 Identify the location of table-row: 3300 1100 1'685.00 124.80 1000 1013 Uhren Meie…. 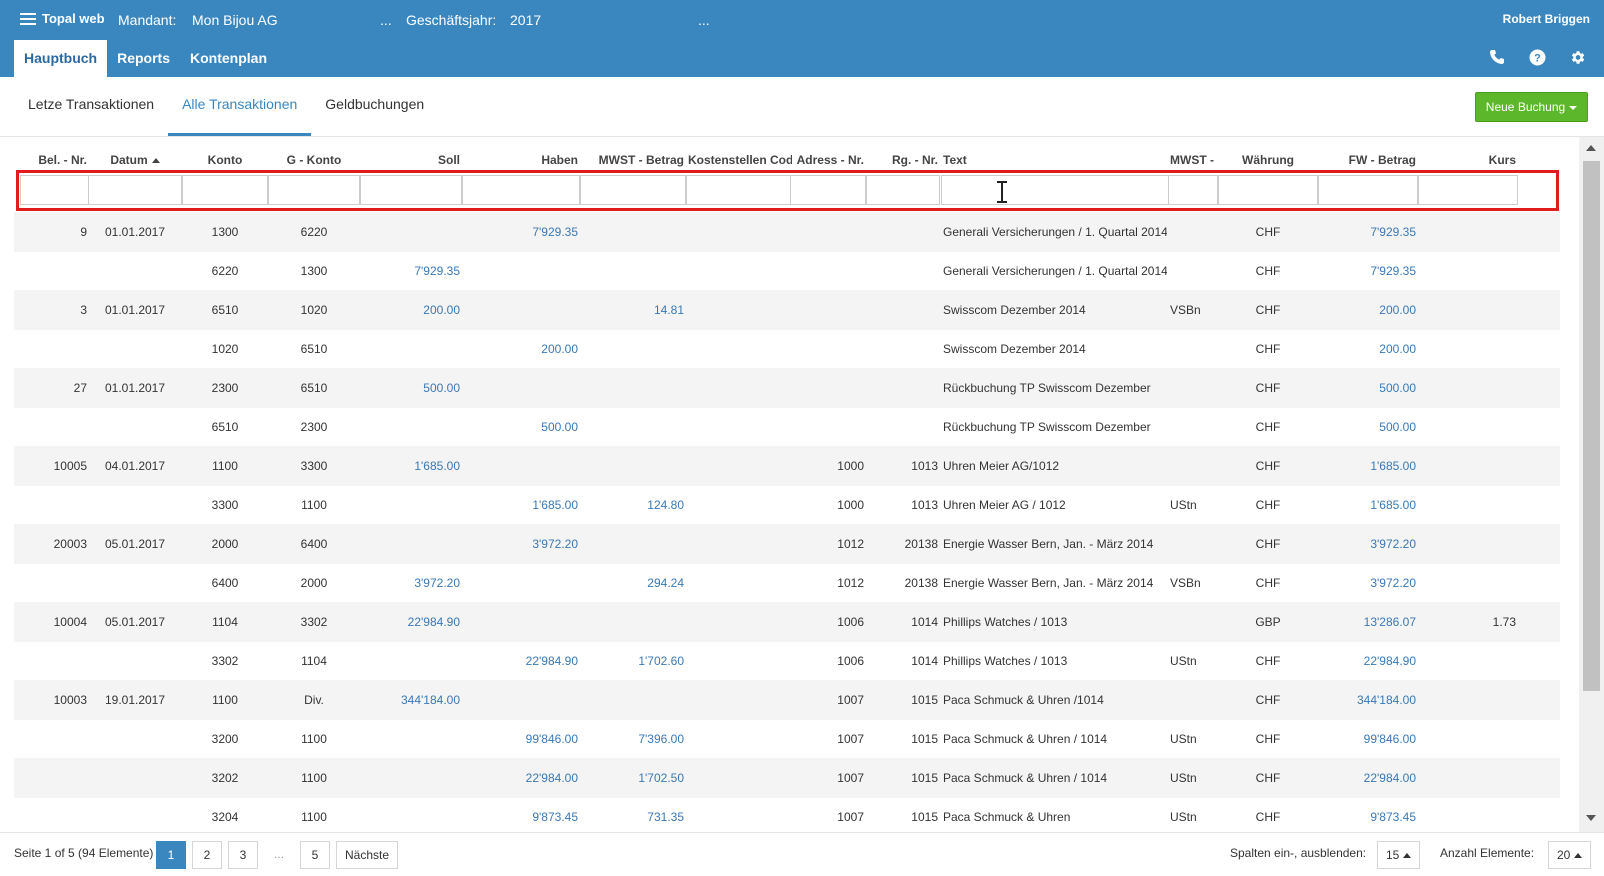
(787, 505).